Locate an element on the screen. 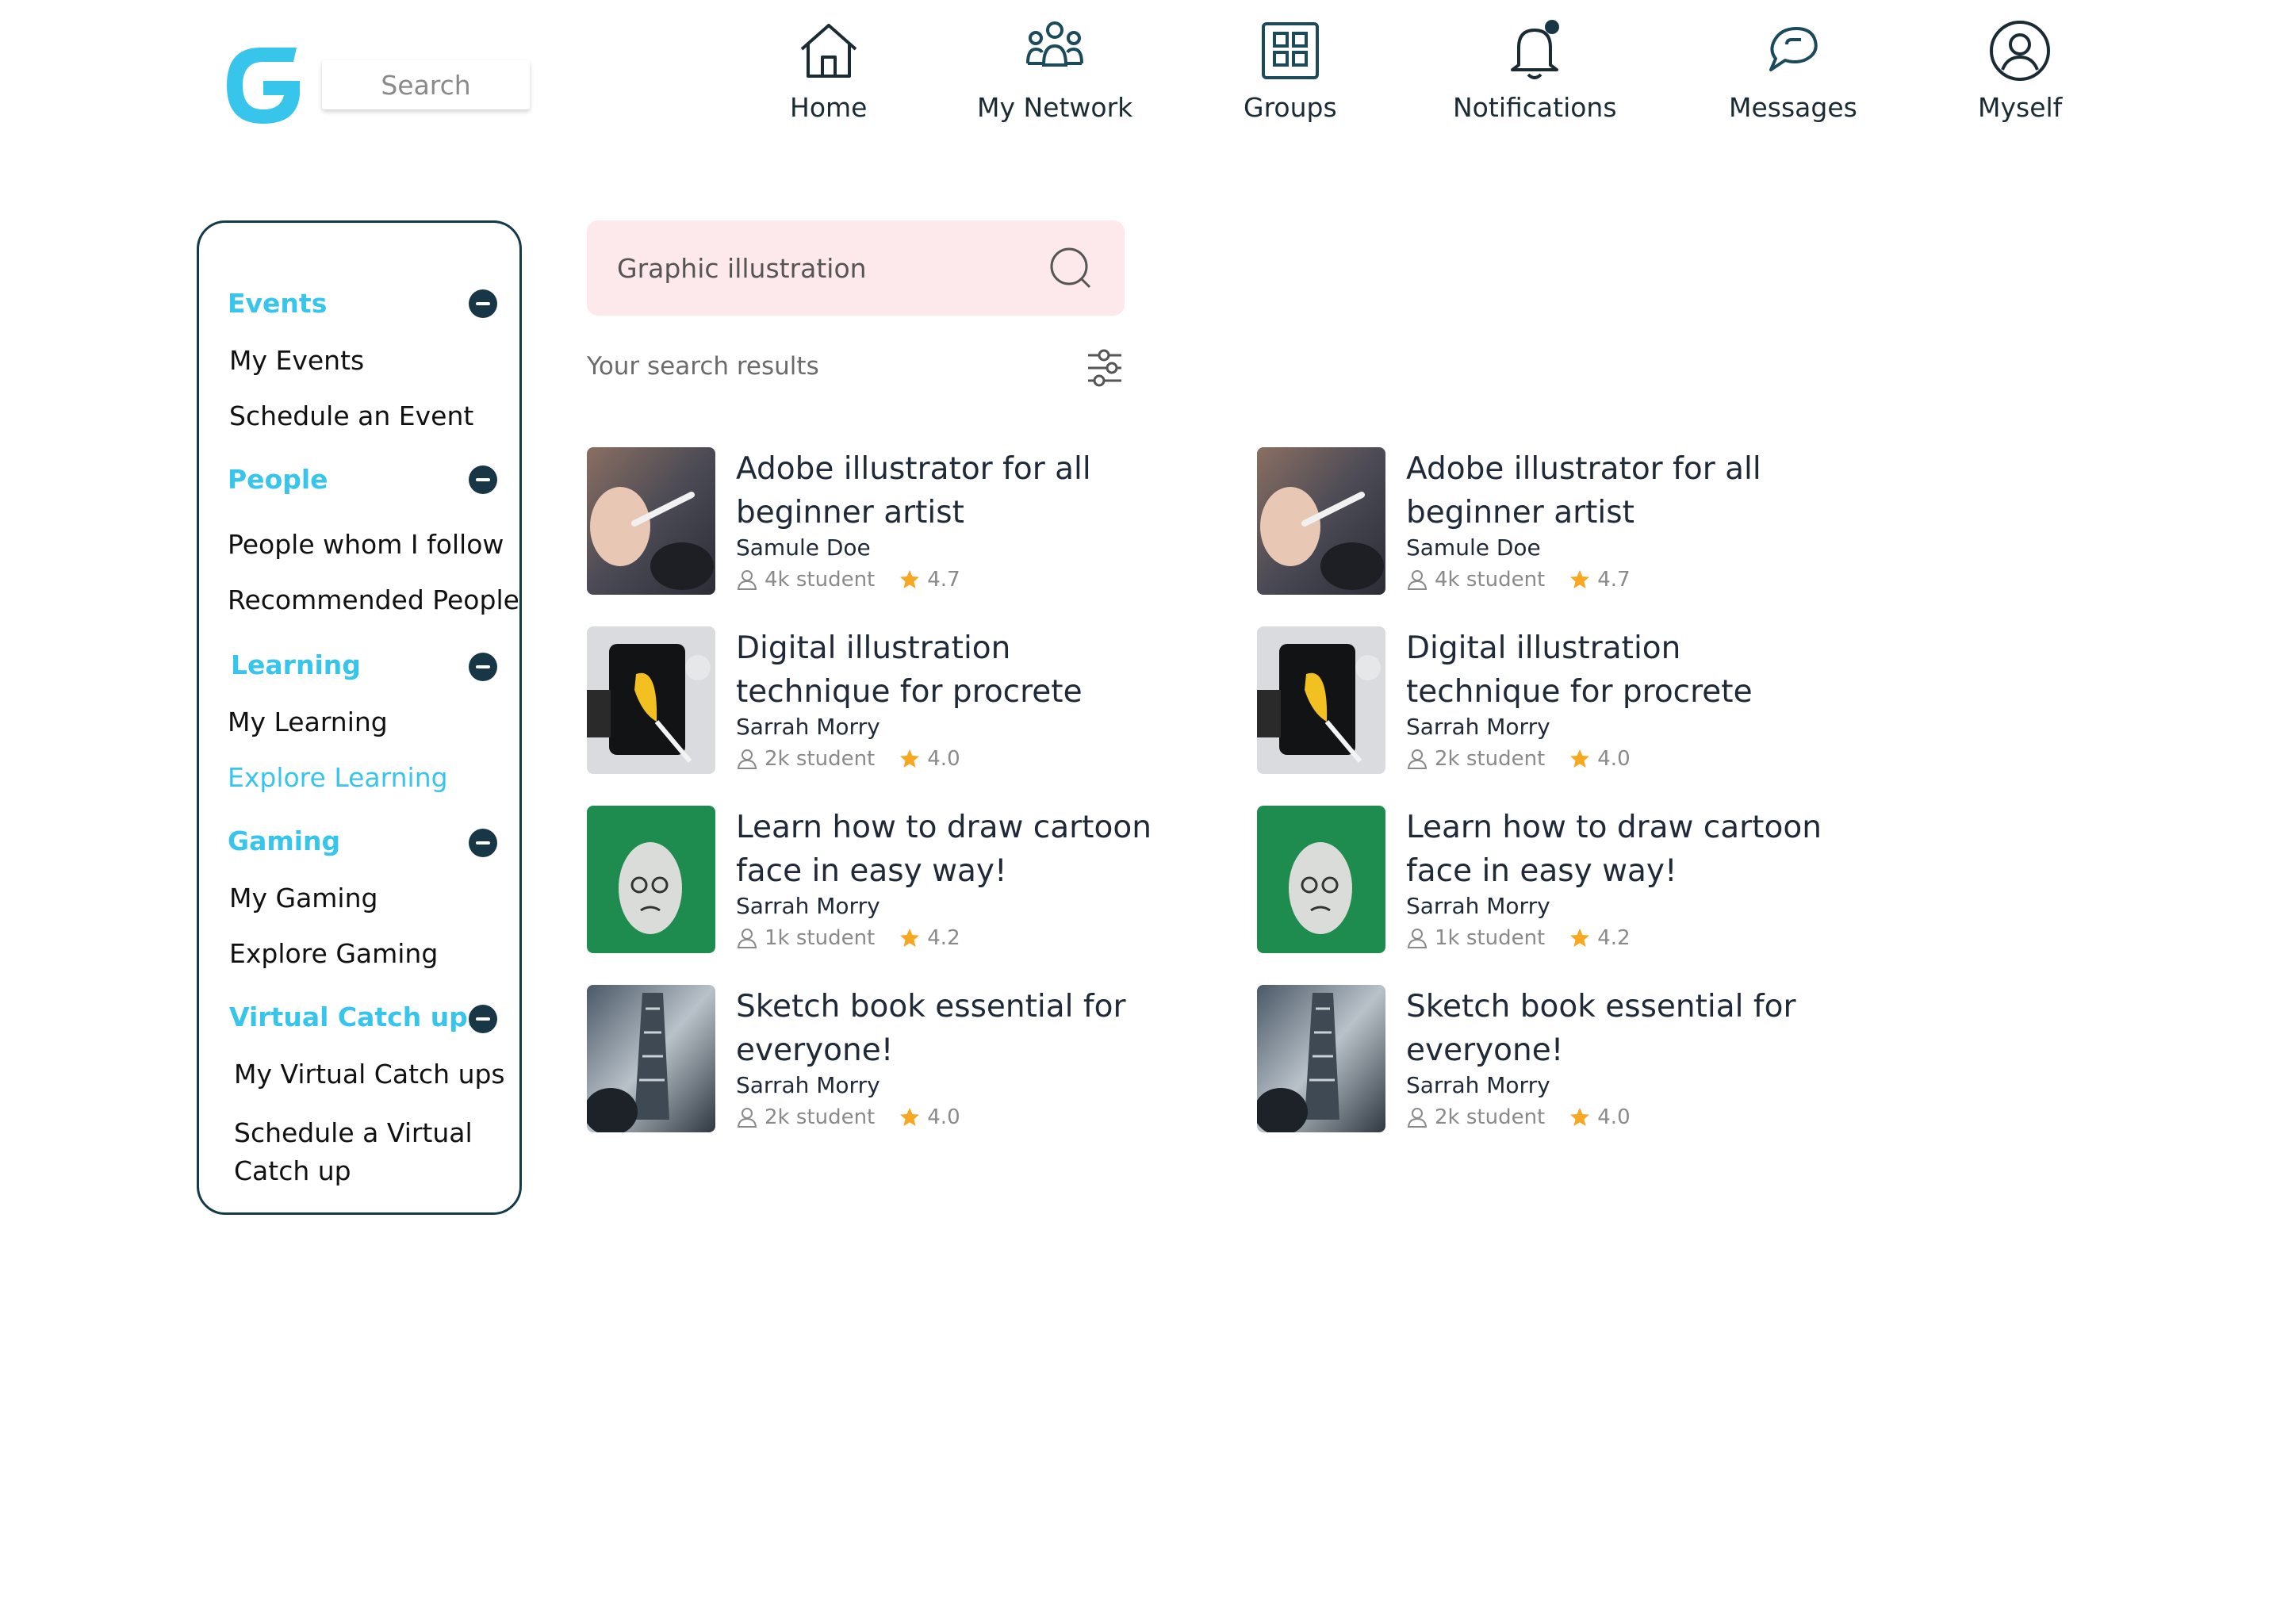  sidebar-item-my-virtual-catch-ups: My Virtual Catch ups is located at coordinates (369, 1074).